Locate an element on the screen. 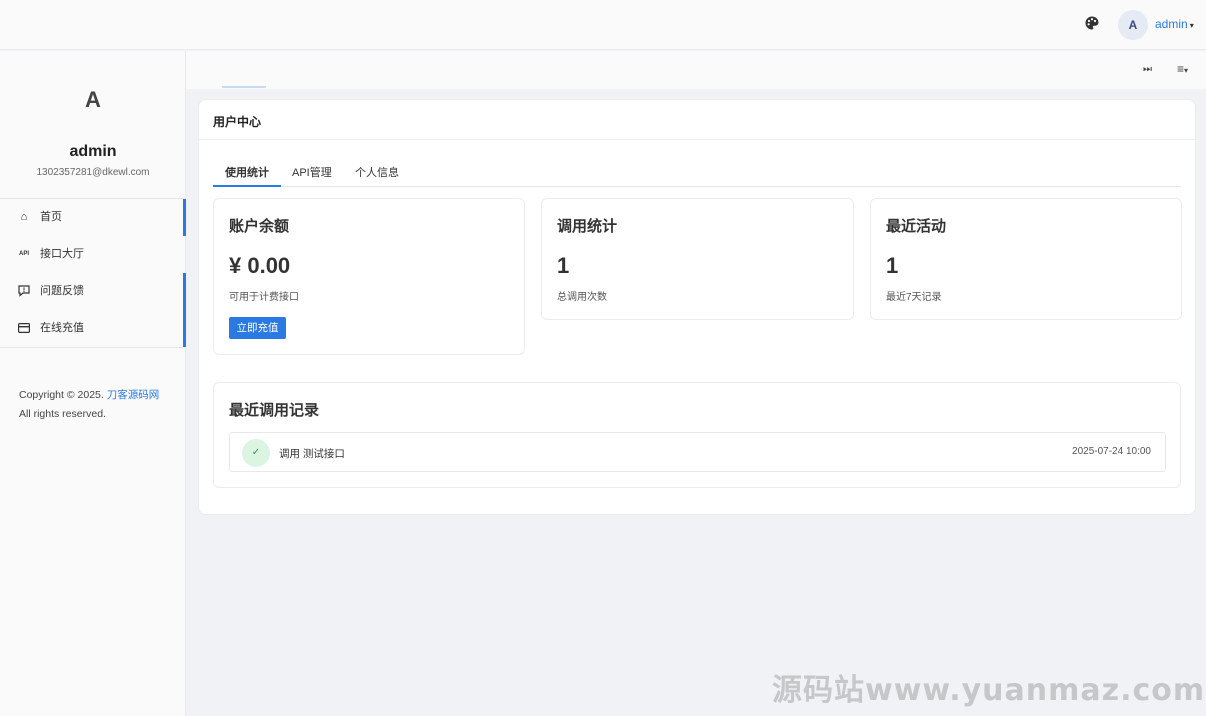  list-item: ✓ 调用 测试接口 2025-07-24 10:00 is located at coordinates (697, 452).